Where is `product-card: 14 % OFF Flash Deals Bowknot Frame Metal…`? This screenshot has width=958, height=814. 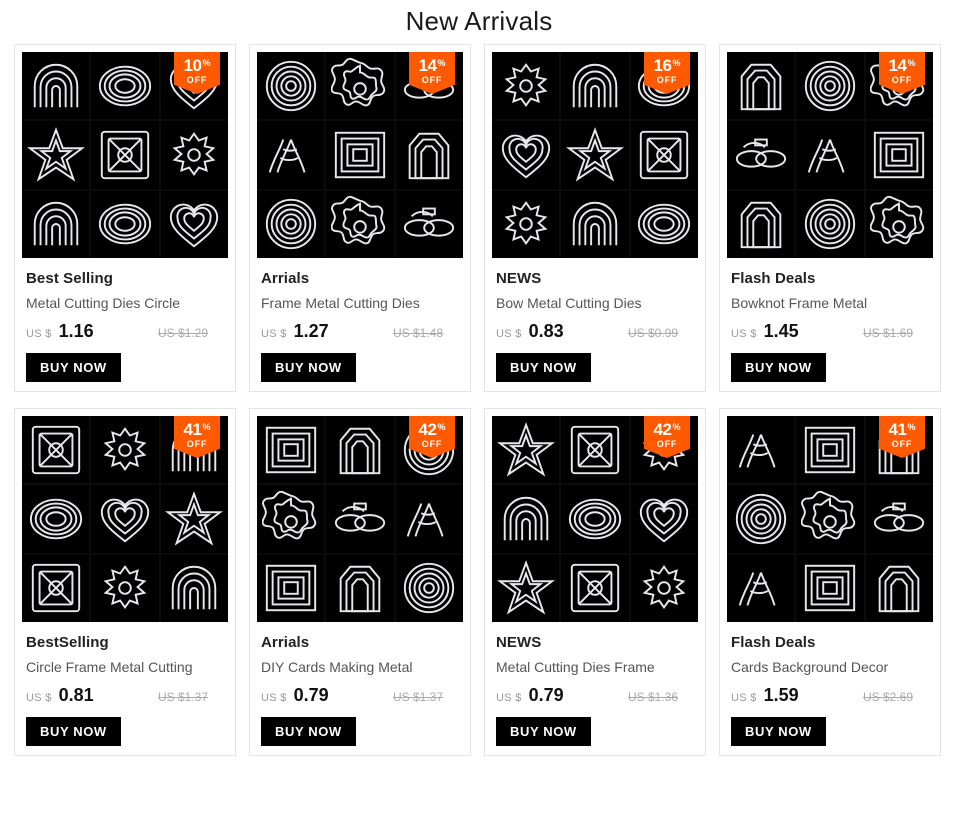
product-card: 14 % OFF Flash Deals Bowknot Frame Metal… is located at coordinates (830, 218).